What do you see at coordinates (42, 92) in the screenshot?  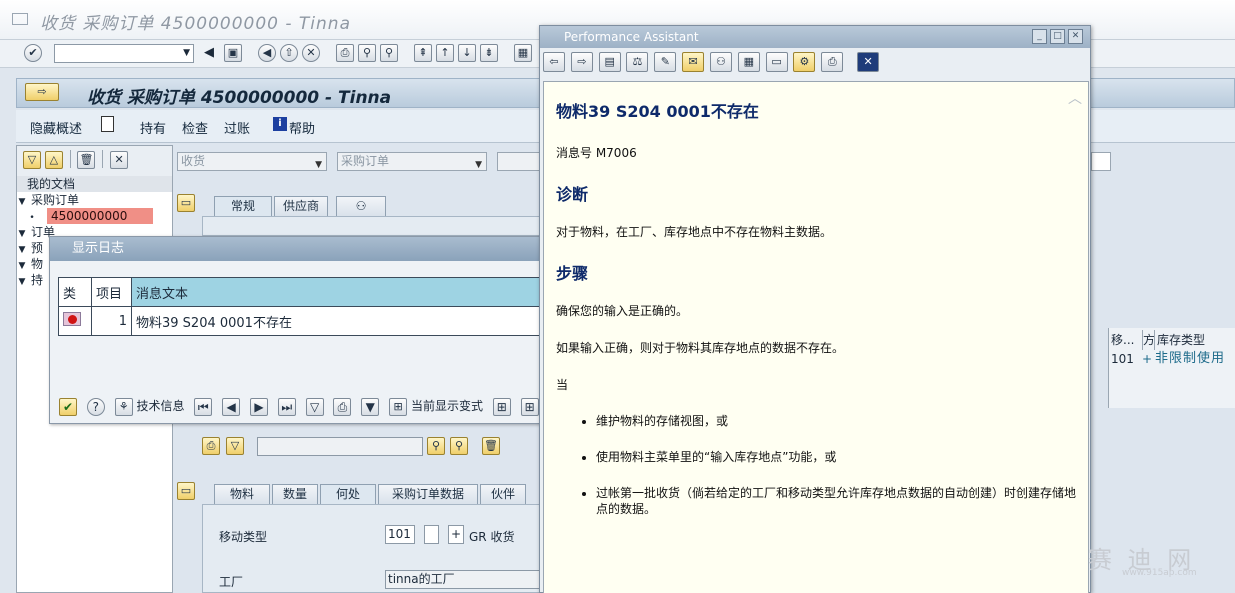 I see `menu-icon: ⇨` at bounding box center [42, 92].